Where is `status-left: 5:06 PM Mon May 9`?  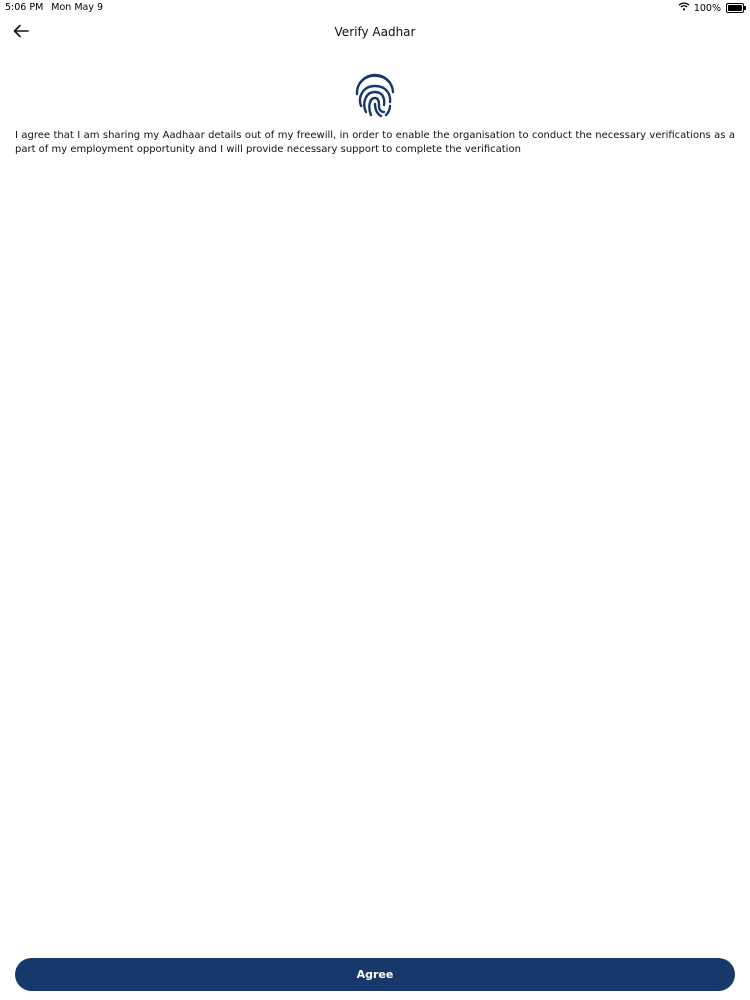
status-left: 5:06 PM Mon May 9 is located at coordinates (54, 7).